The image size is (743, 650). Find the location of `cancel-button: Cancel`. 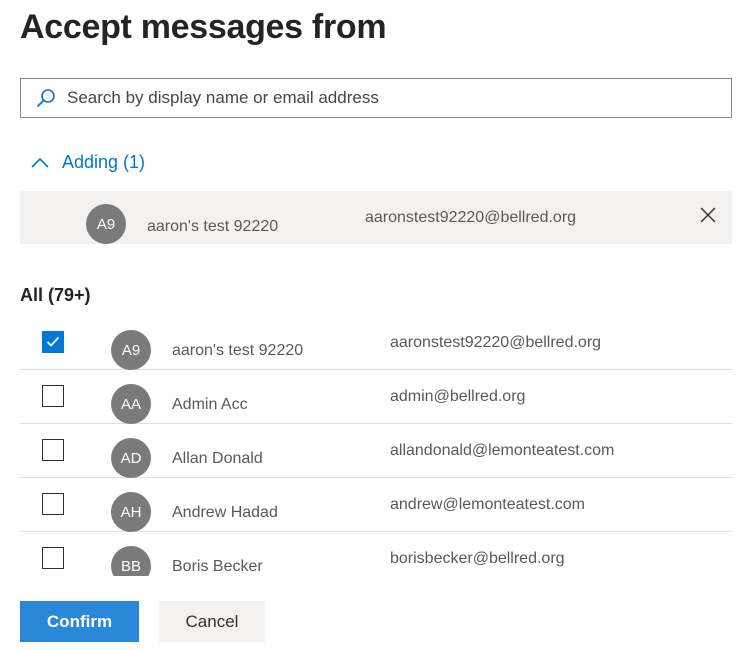

cancel-button: Cancel is located at coordinates (212, 621).